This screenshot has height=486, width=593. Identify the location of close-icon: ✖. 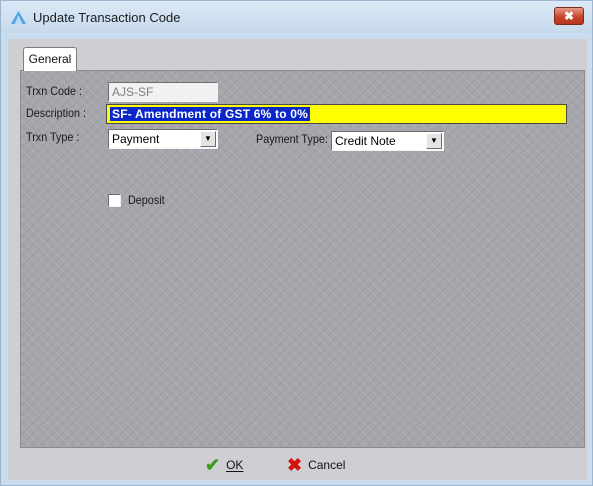
(569, 16).